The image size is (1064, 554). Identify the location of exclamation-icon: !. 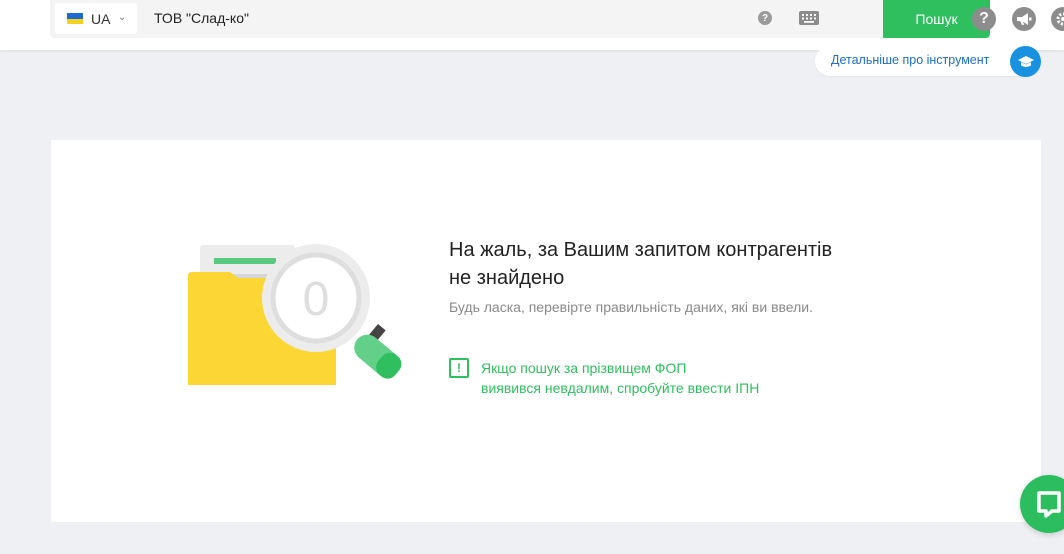
(459, 368).